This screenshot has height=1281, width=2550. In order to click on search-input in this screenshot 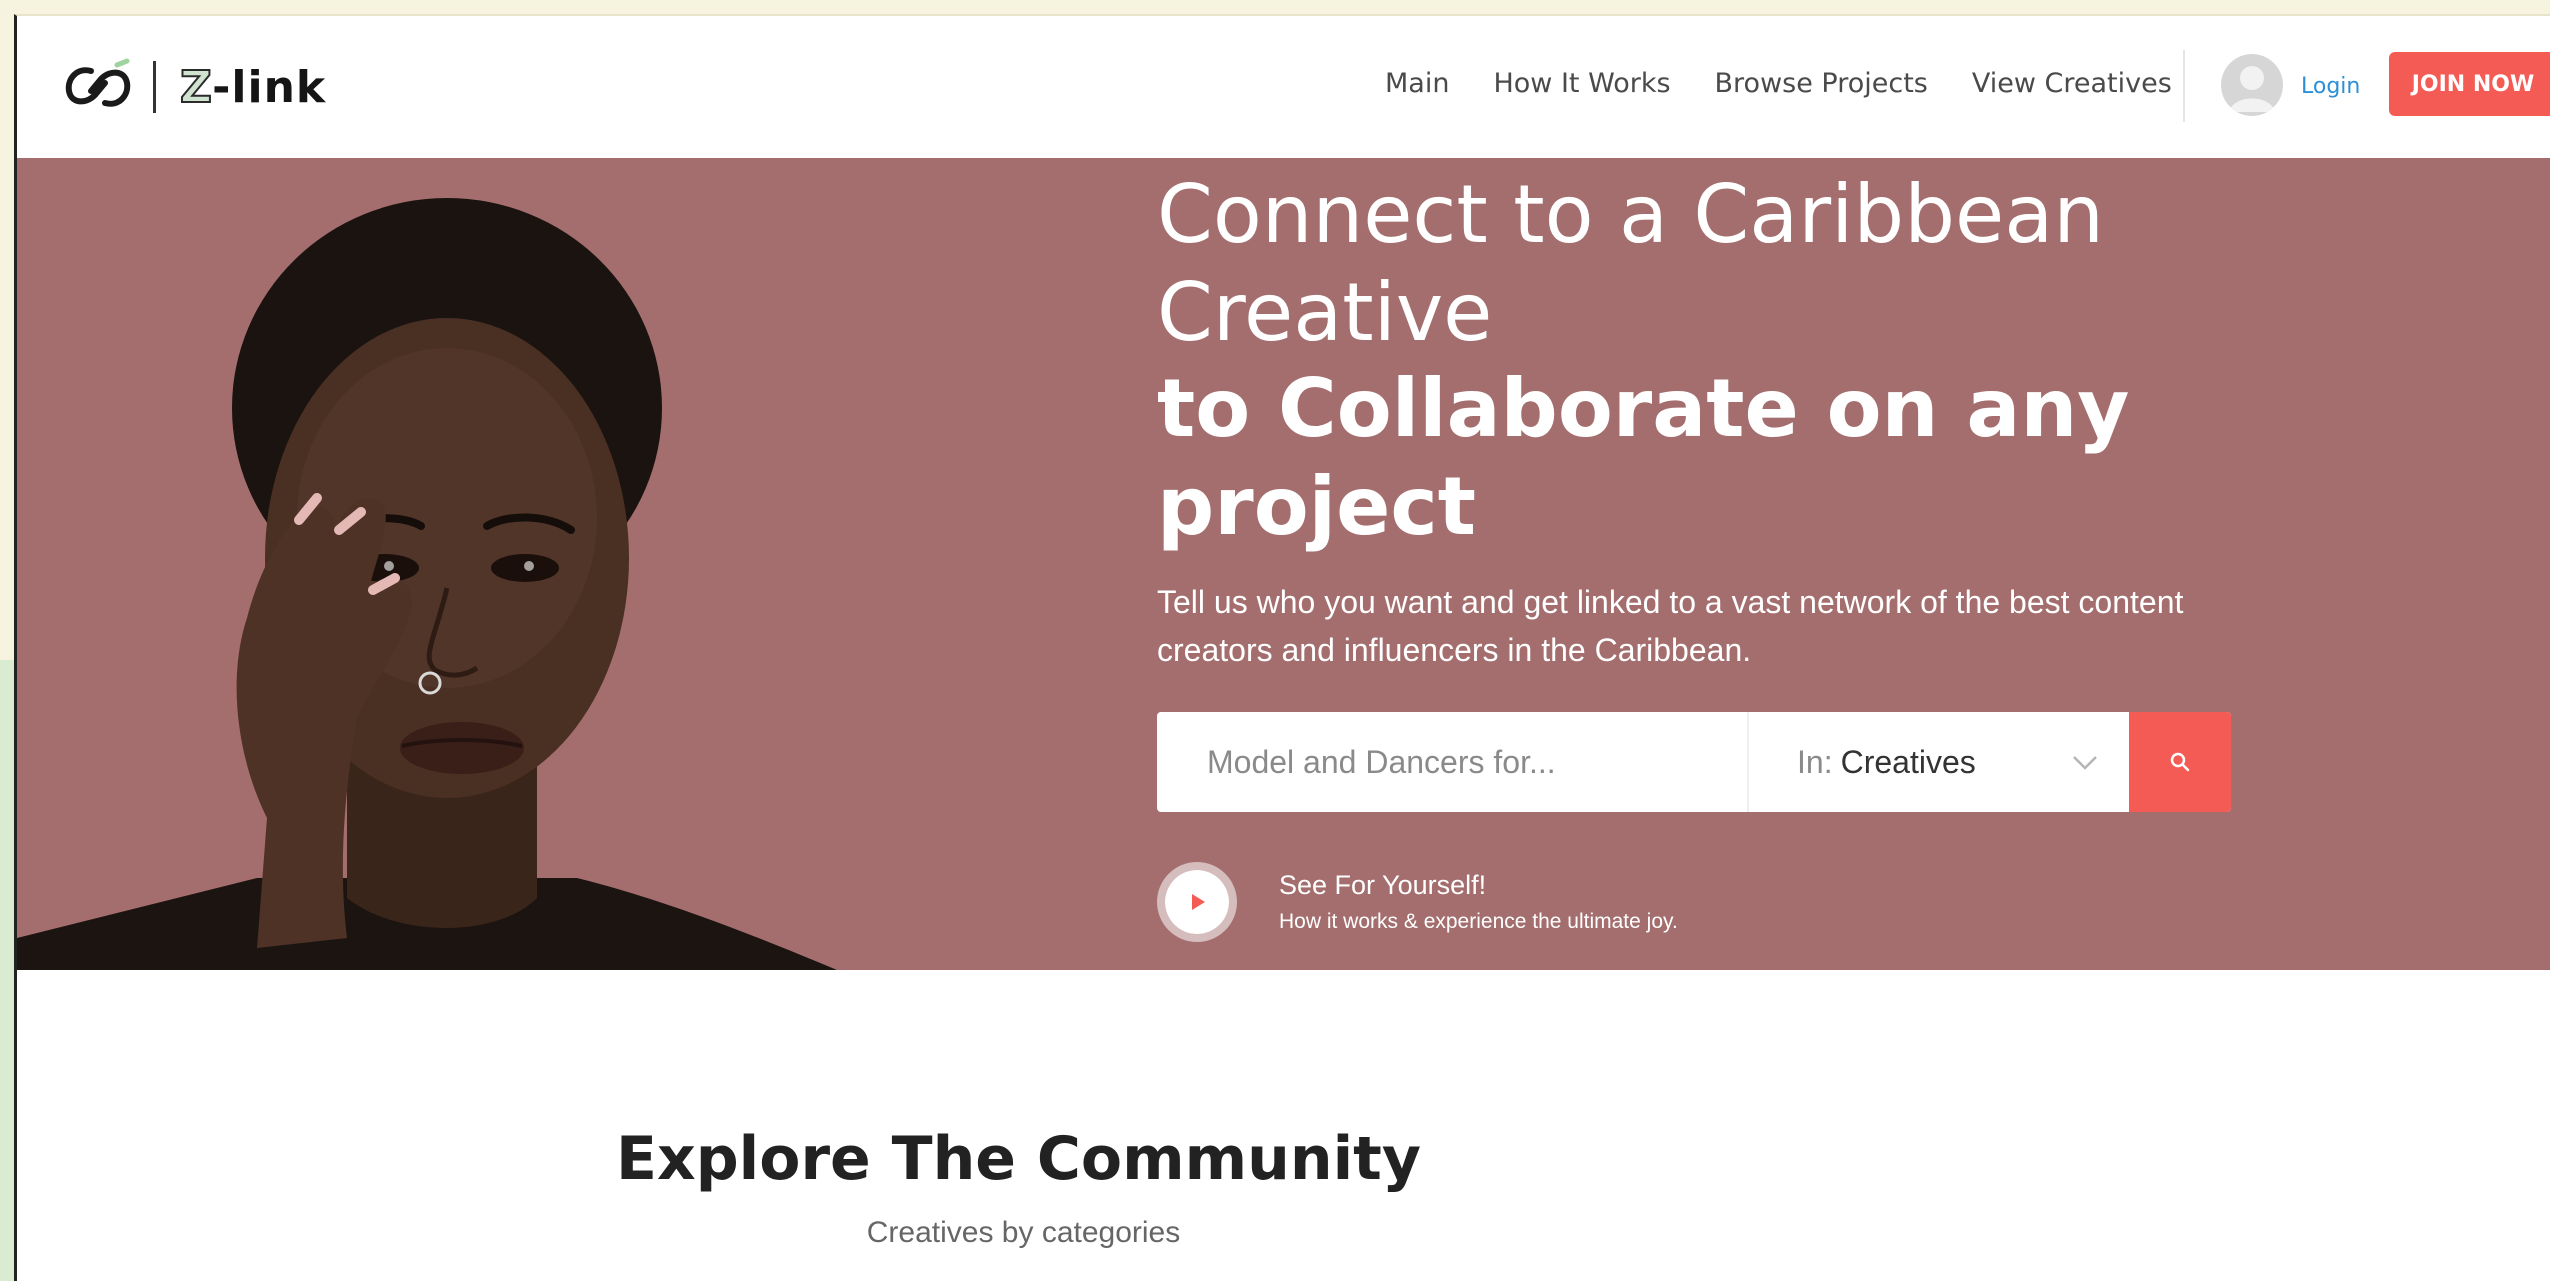, I will do `click(1452, 762)`.